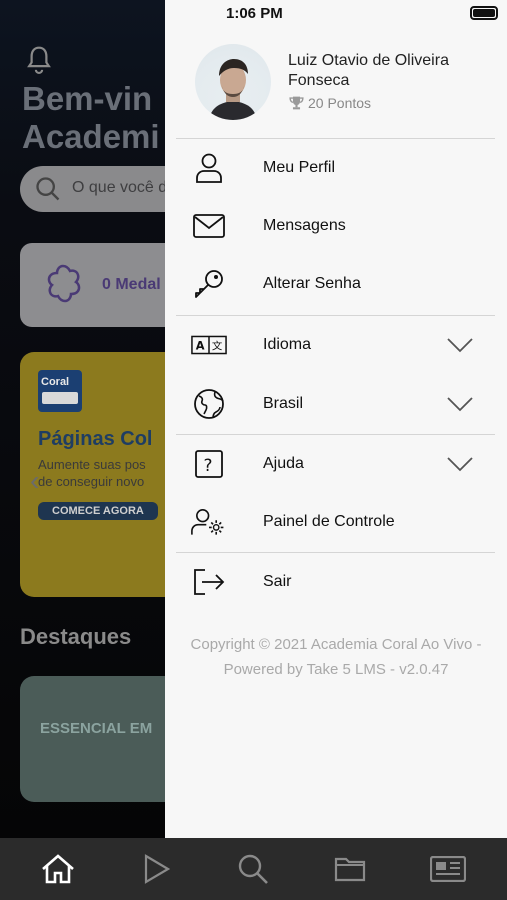 Image resolution: width=507 pixels, height=900 pixels. Describe the element at coordinates (92, 473) in the screenshot. I see `banner-description: Aumente suas pos de conseguir novo` at that location.